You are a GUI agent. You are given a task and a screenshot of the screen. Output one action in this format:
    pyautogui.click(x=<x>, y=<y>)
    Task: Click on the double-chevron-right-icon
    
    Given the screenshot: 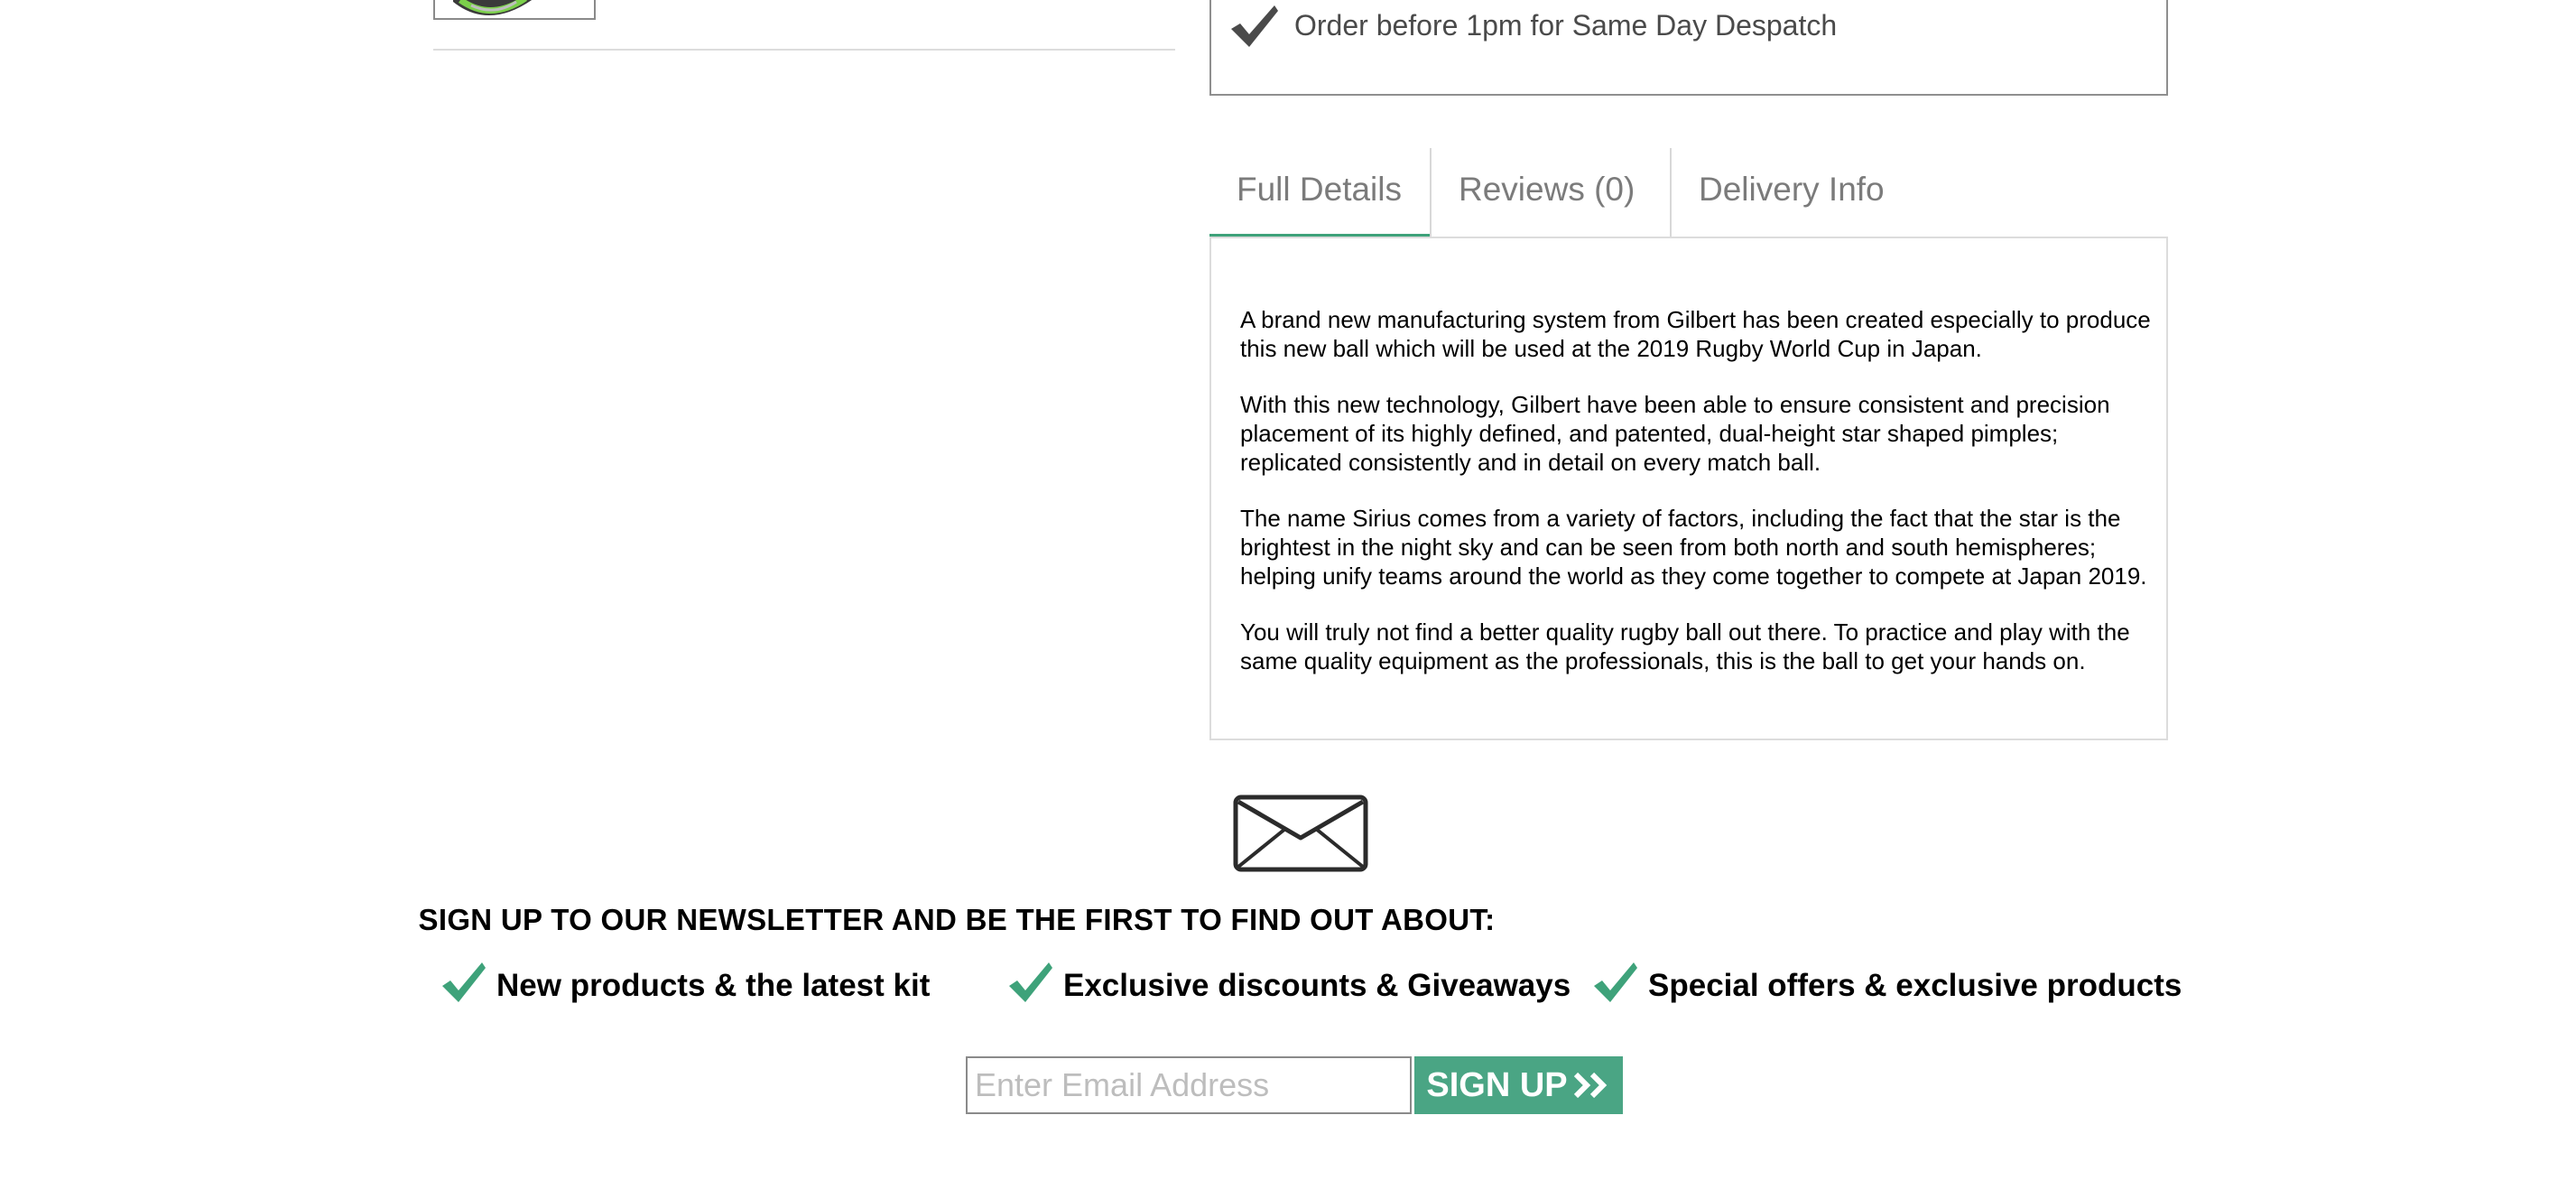 What is the action you would take?
    pyautogui.click(x=1590, y=1085)
    